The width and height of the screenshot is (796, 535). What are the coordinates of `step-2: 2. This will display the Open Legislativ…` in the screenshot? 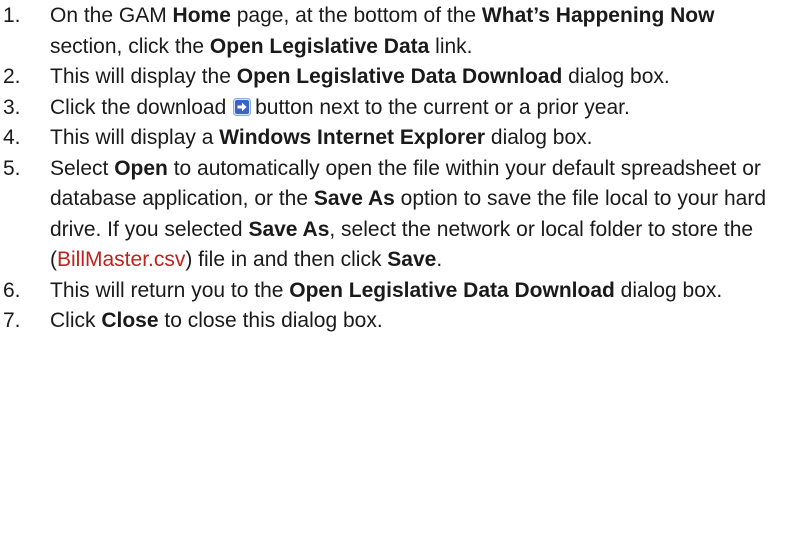 It's located at (398, 77).